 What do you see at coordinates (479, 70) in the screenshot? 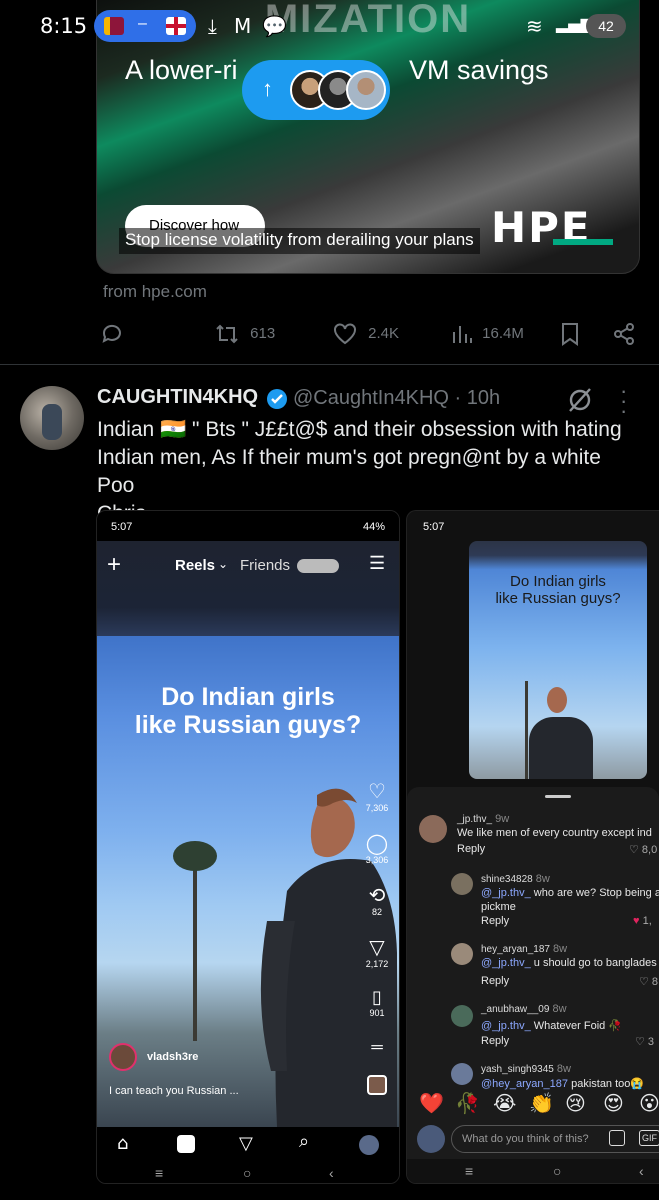
I see `ad-headline-right: VM savings` at bounding box center [479, 70].